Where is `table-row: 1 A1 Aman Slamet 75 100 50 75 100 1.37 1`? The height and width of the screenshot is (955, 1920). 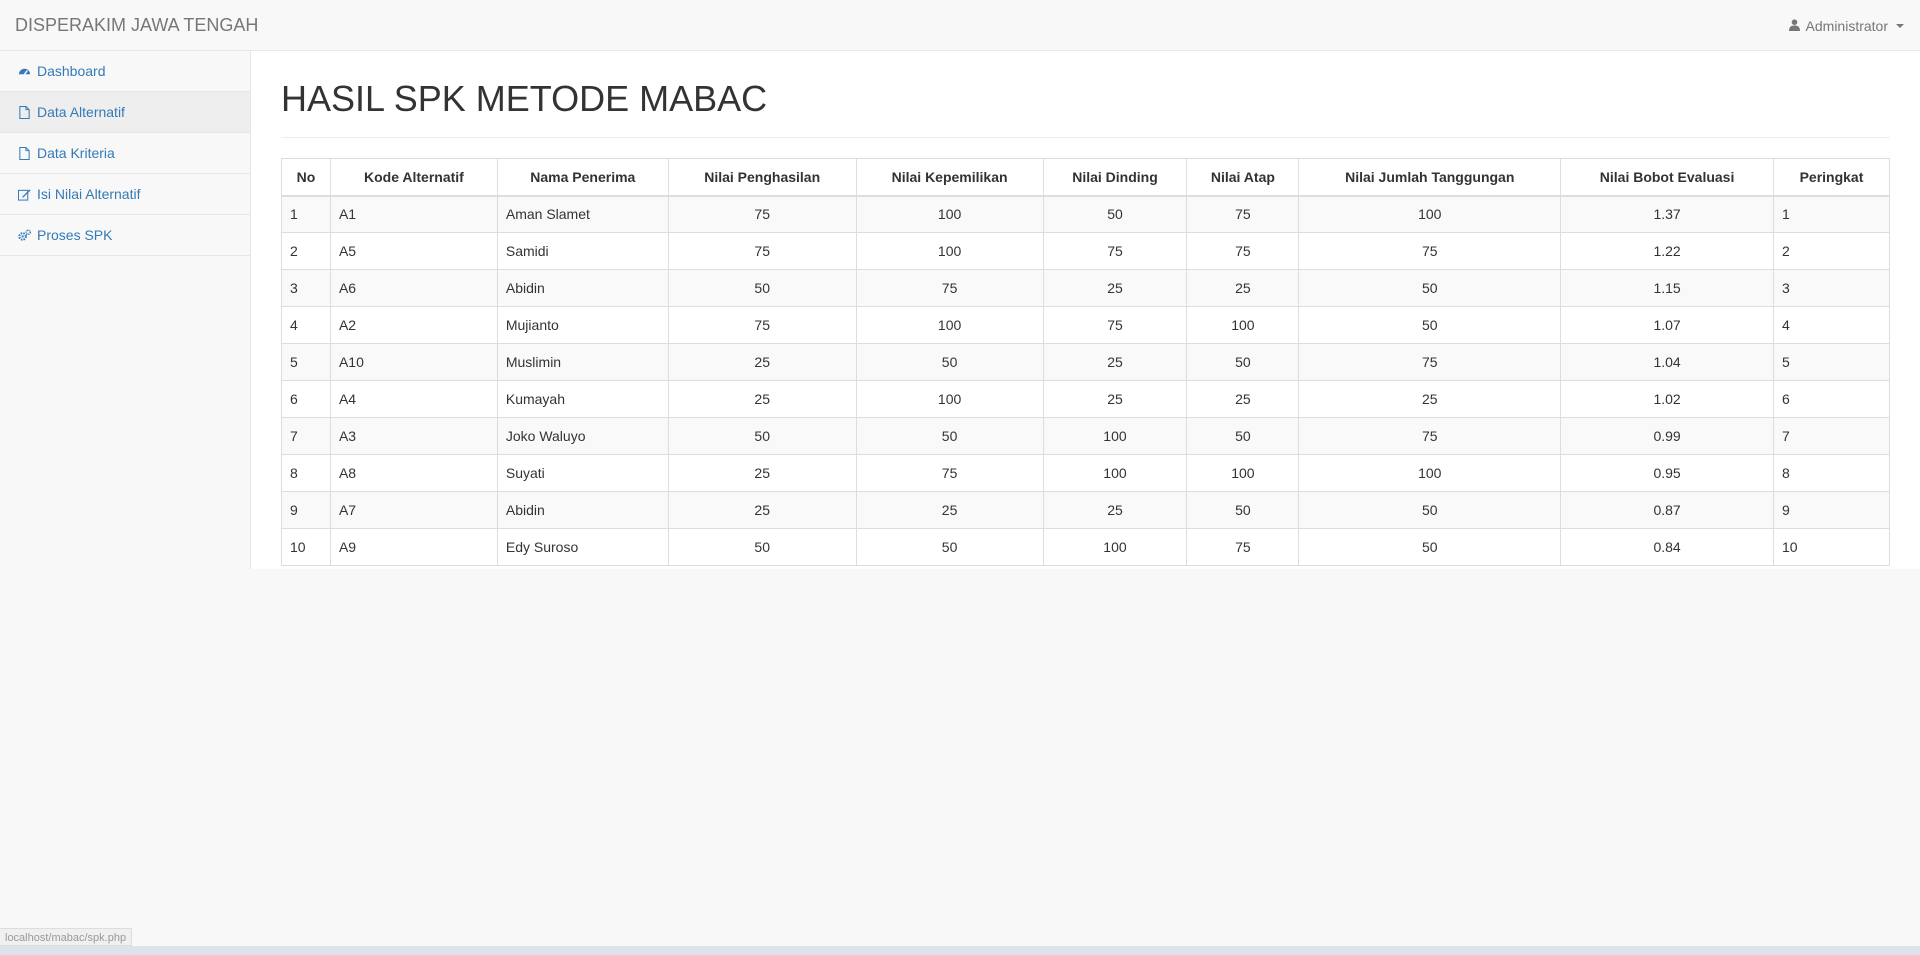
table-row: 1 A1 Aman Slamet 75 100 50 75 100 1.37 1 is located at coordinates (1086, 214).